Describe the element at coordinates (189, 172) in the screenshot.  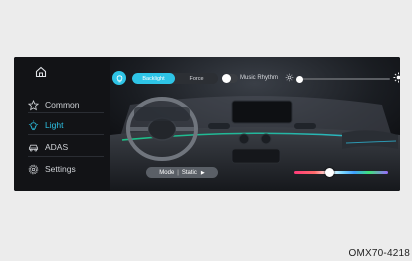
I see `mode-value: Static` at that location.